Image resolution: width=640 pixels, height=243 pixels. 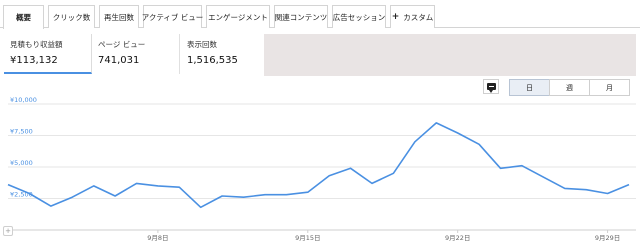 What do you see at coordinates (307, 238) in the screenshot?
I see `x-tick-label: 9月15日` at bounding box center [307, 238].